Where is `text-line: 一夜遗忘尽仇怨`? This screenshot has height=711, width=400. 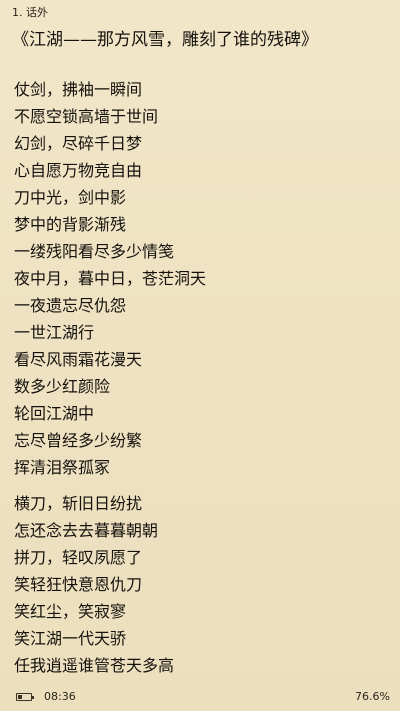 text-line: 一夜遗忘尽仇怨 is located at coordinates (70, 305).